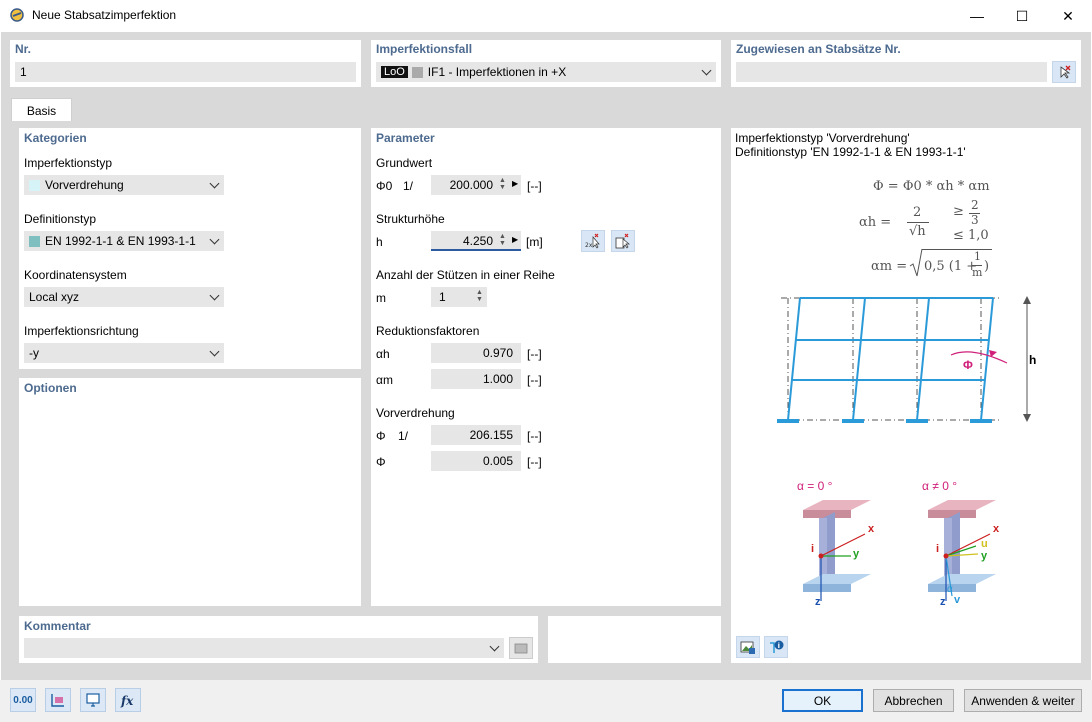 This screenshot has height=722, width=1092. I want to click on phi-inverse-unit: [--], so click(534, 436).